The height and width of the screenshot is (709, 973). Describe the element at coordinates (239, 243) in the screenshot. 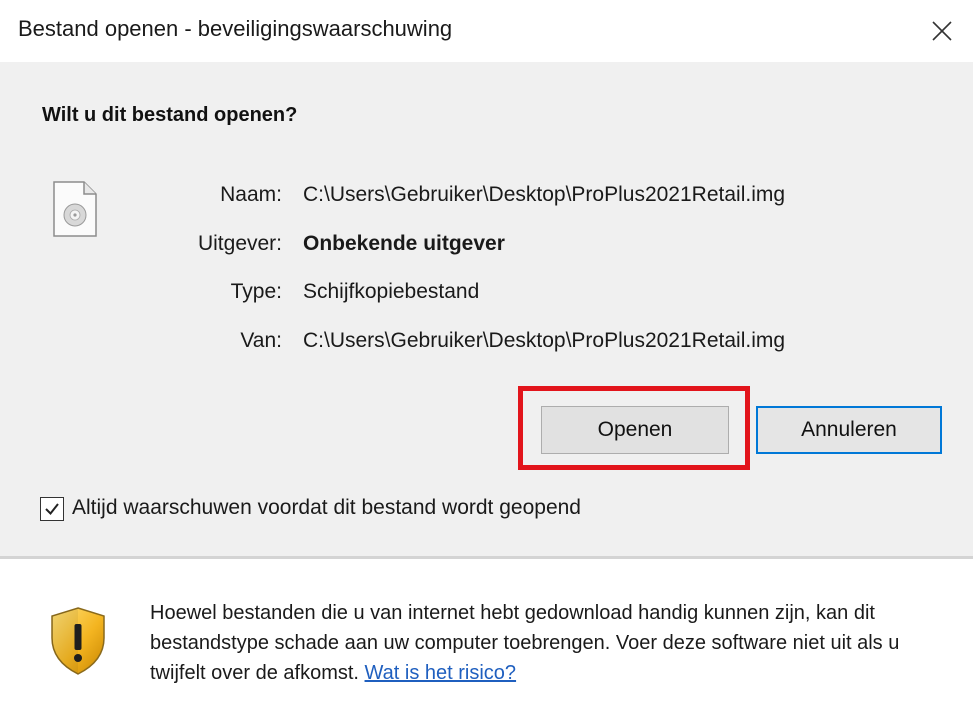

I see `publisher-label: Uitgever:` at that location.